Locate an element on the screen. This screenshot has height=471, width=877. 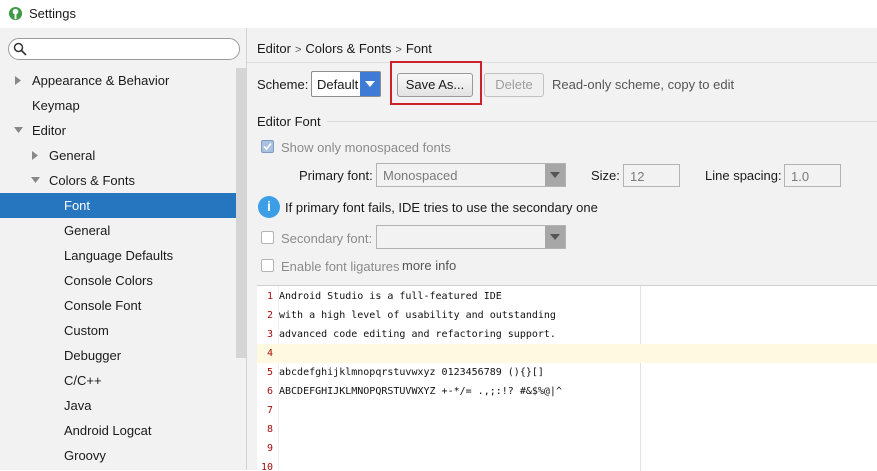
sidebar-item-label: Android Logcat is located at coordinates (108, 430).